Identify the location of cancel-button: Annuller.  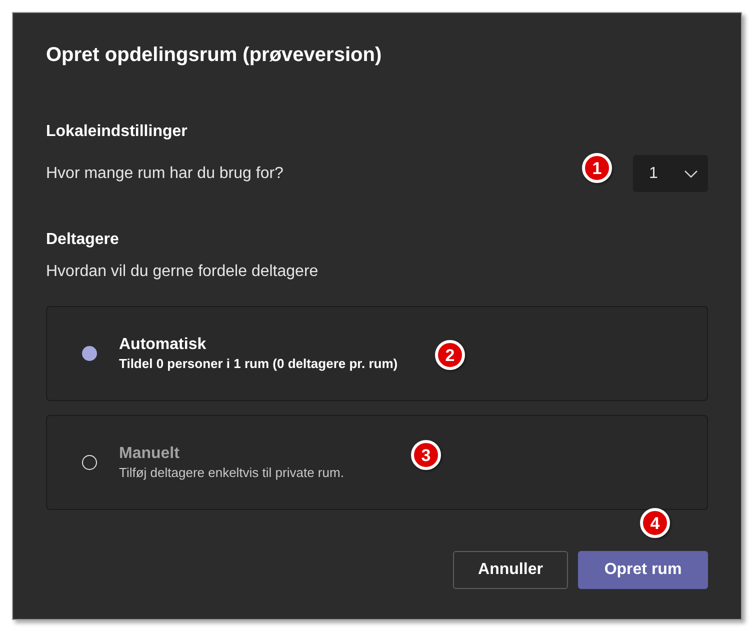
(510, 570).